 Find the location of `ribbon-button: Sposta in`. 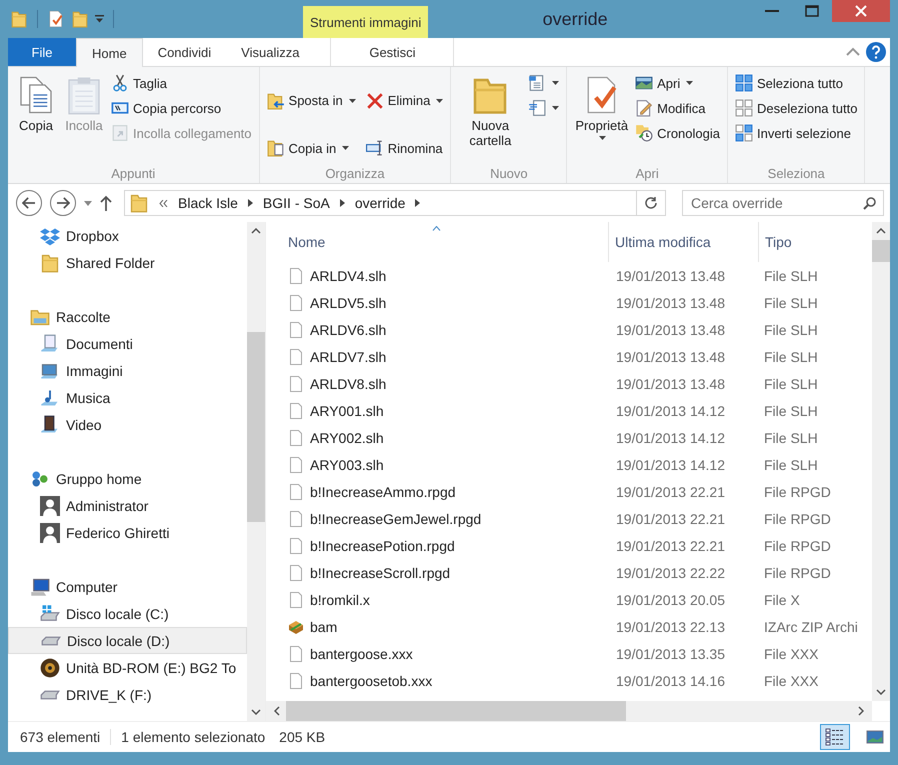

ribbon-button: Sposta in is located at coordinates (311, 100).